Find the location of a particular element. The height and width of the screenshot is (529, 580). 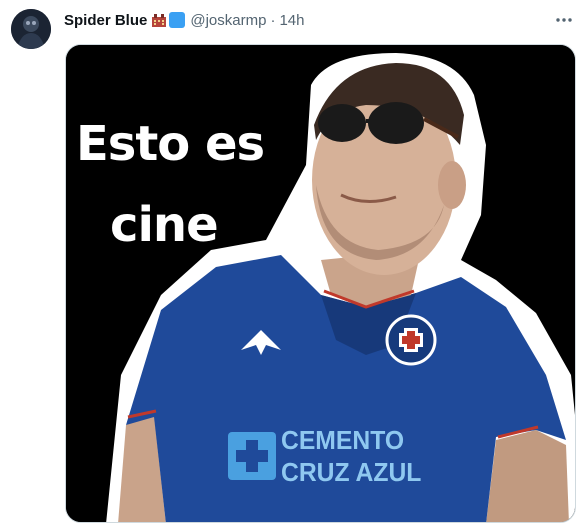

building-emoji-icon is located at coordinates (159, 20).